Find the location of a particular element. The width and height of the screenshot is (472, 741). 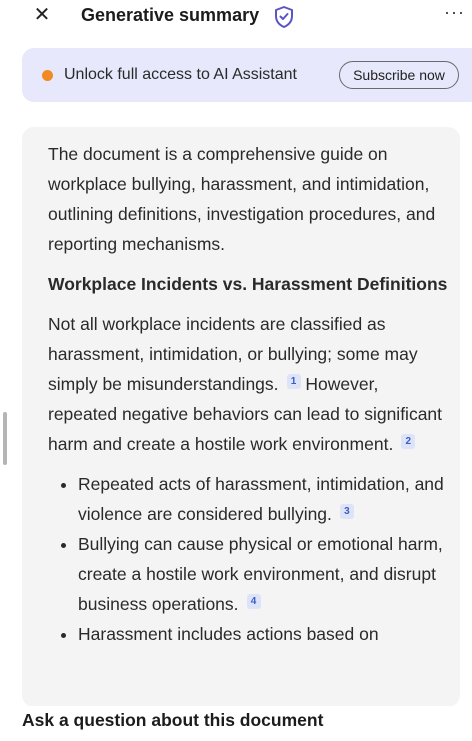

citation-badge: 2 is located at coordinates (408, 441).